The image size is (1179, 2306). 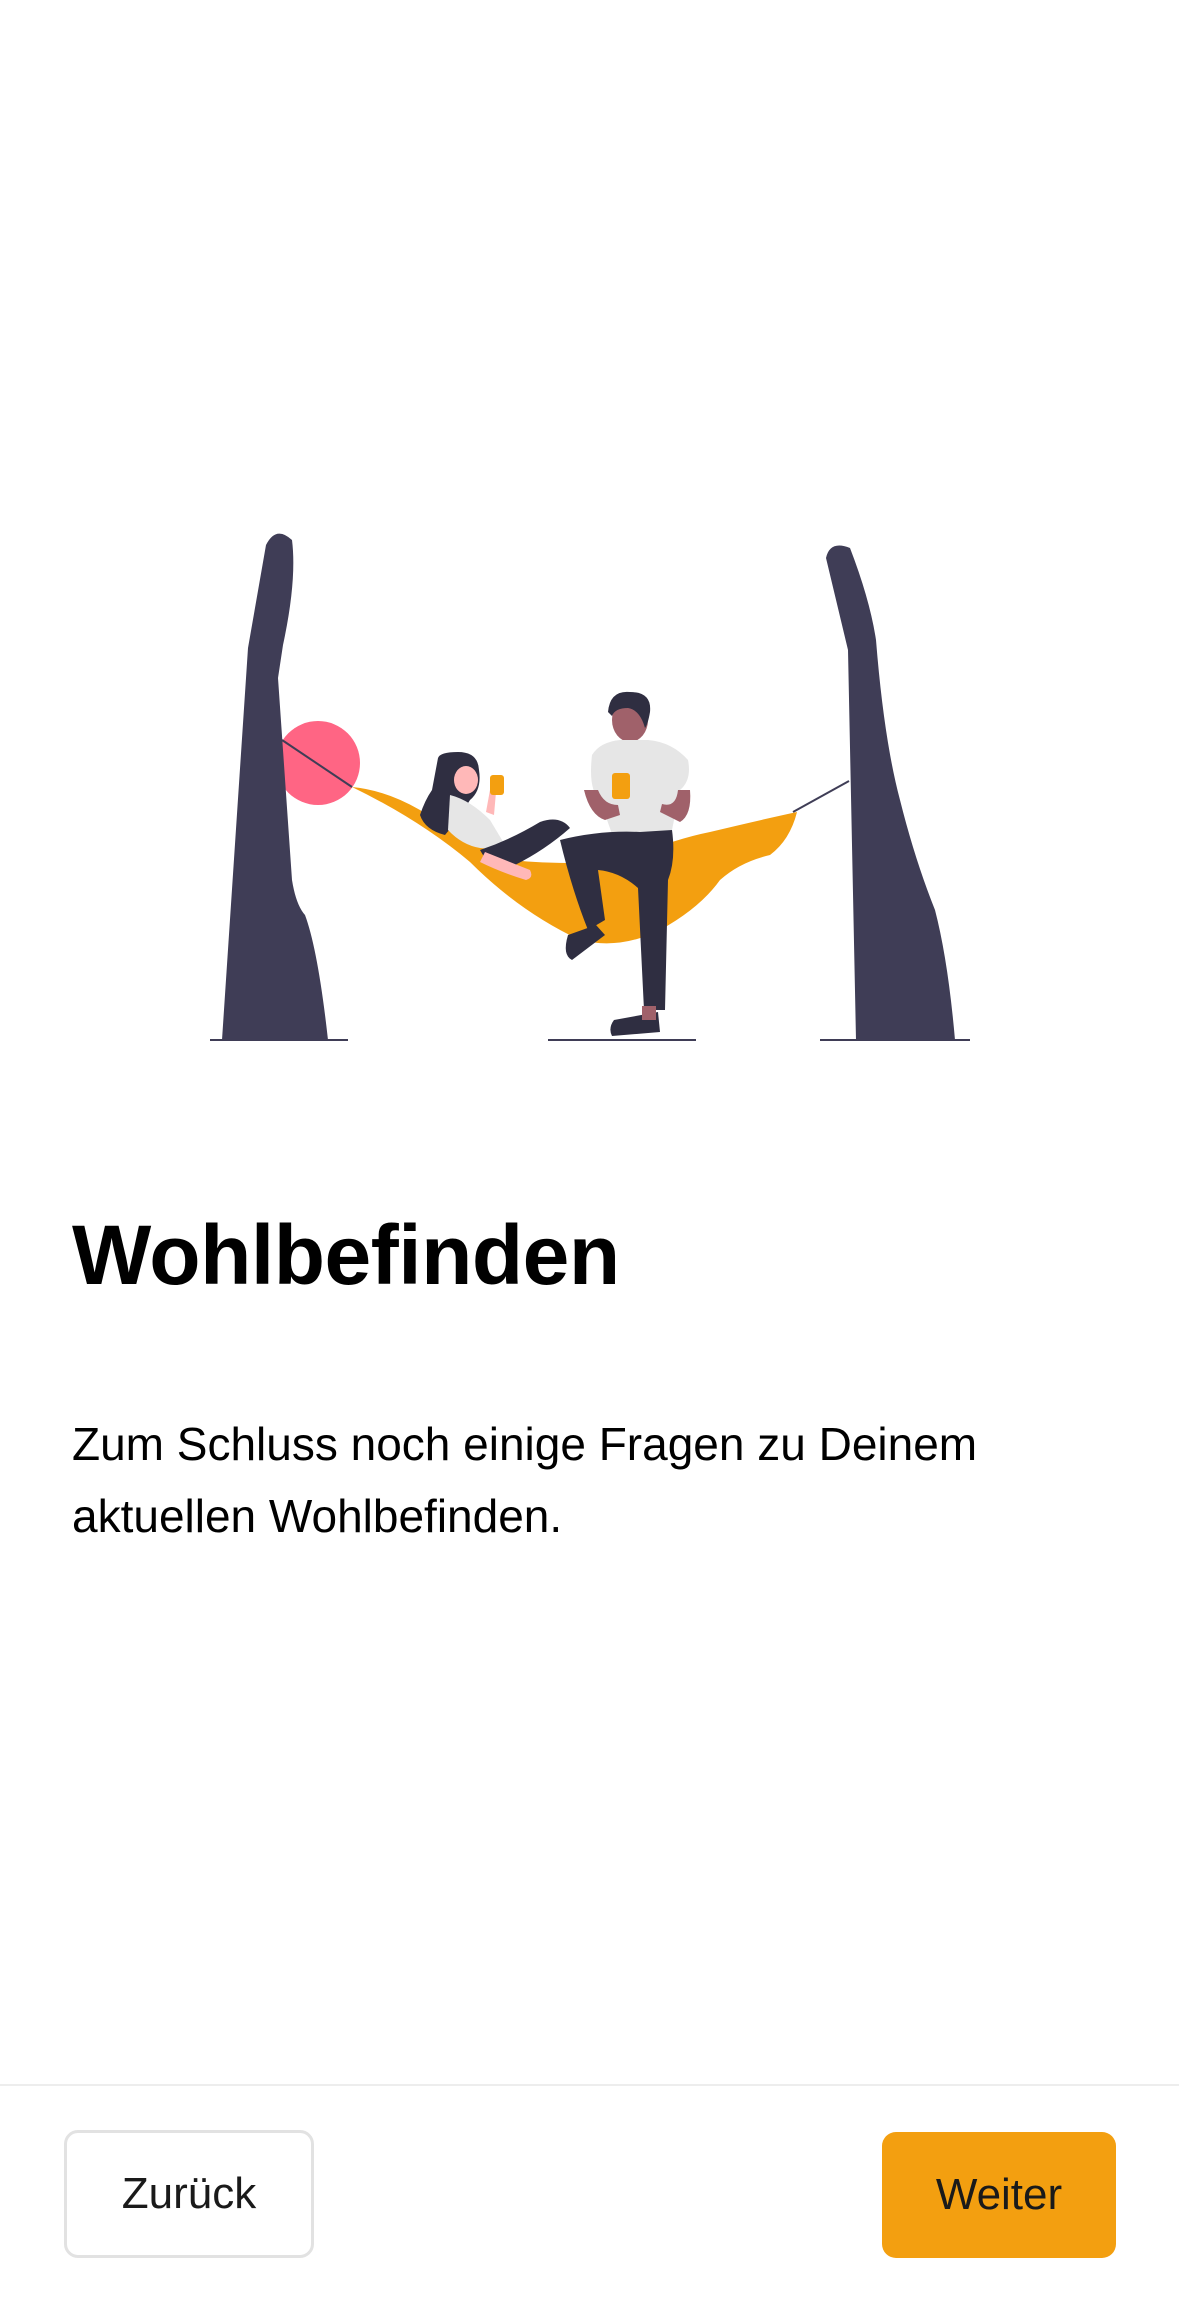 What do you see at coordinates (189, 2194) in the screenshot?
I see `back-button: Zurück` at bounding box center [189, 2194].